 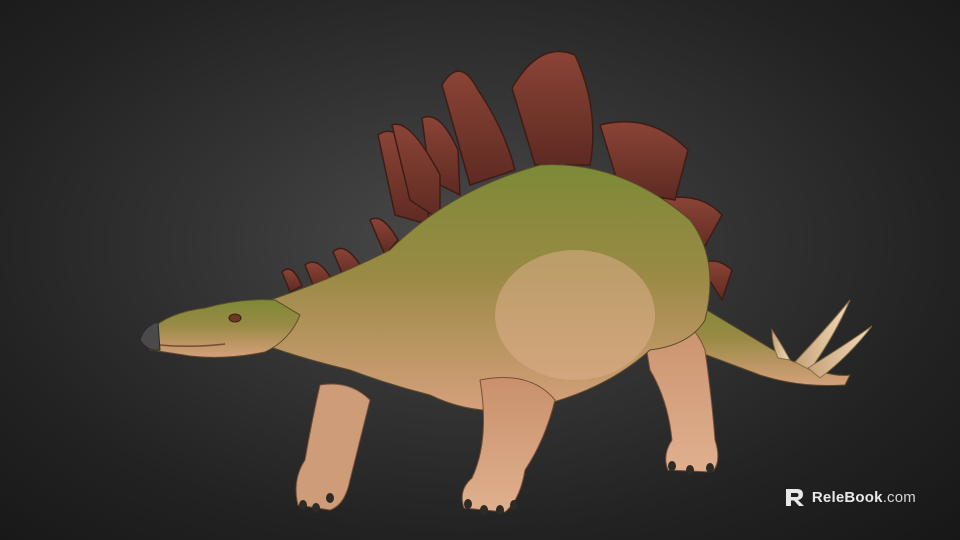 I want to click on beak, so click(x=150, y=336).